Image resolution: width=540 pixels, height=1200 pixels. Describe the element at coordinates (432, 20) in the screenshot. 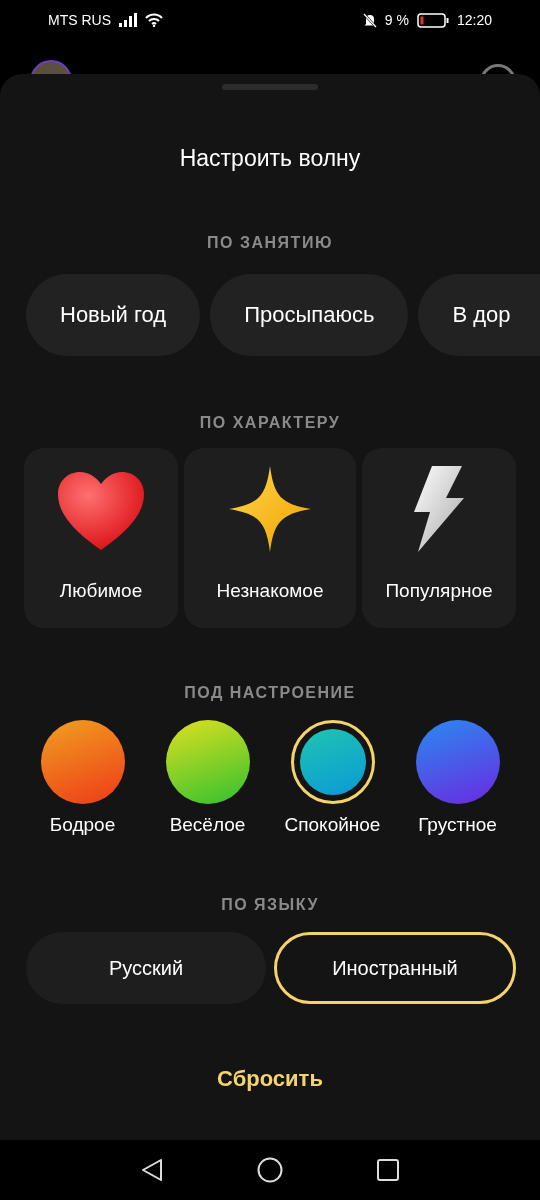

I see `battery-icon` at that location.